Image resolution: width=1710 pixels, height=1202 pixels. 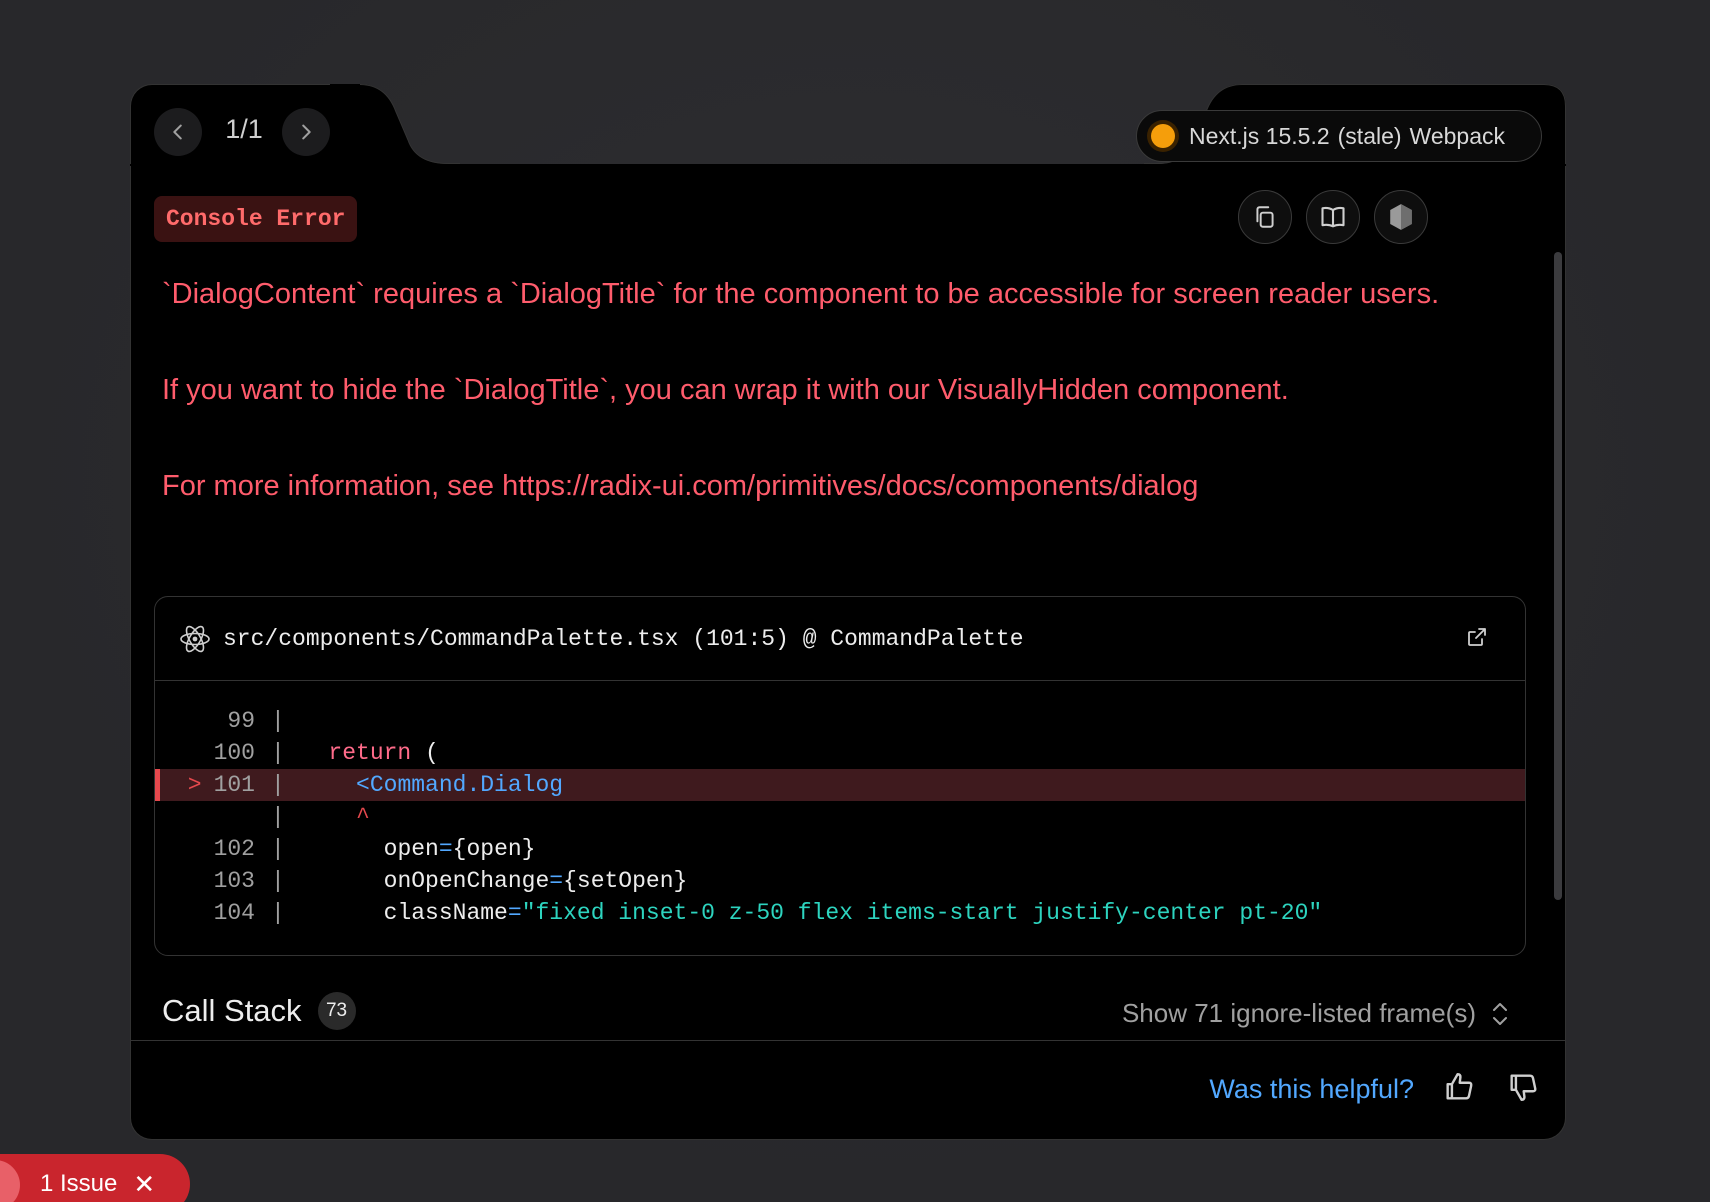 I want to click on stale-status-dot, so click(x=1163, y=136).